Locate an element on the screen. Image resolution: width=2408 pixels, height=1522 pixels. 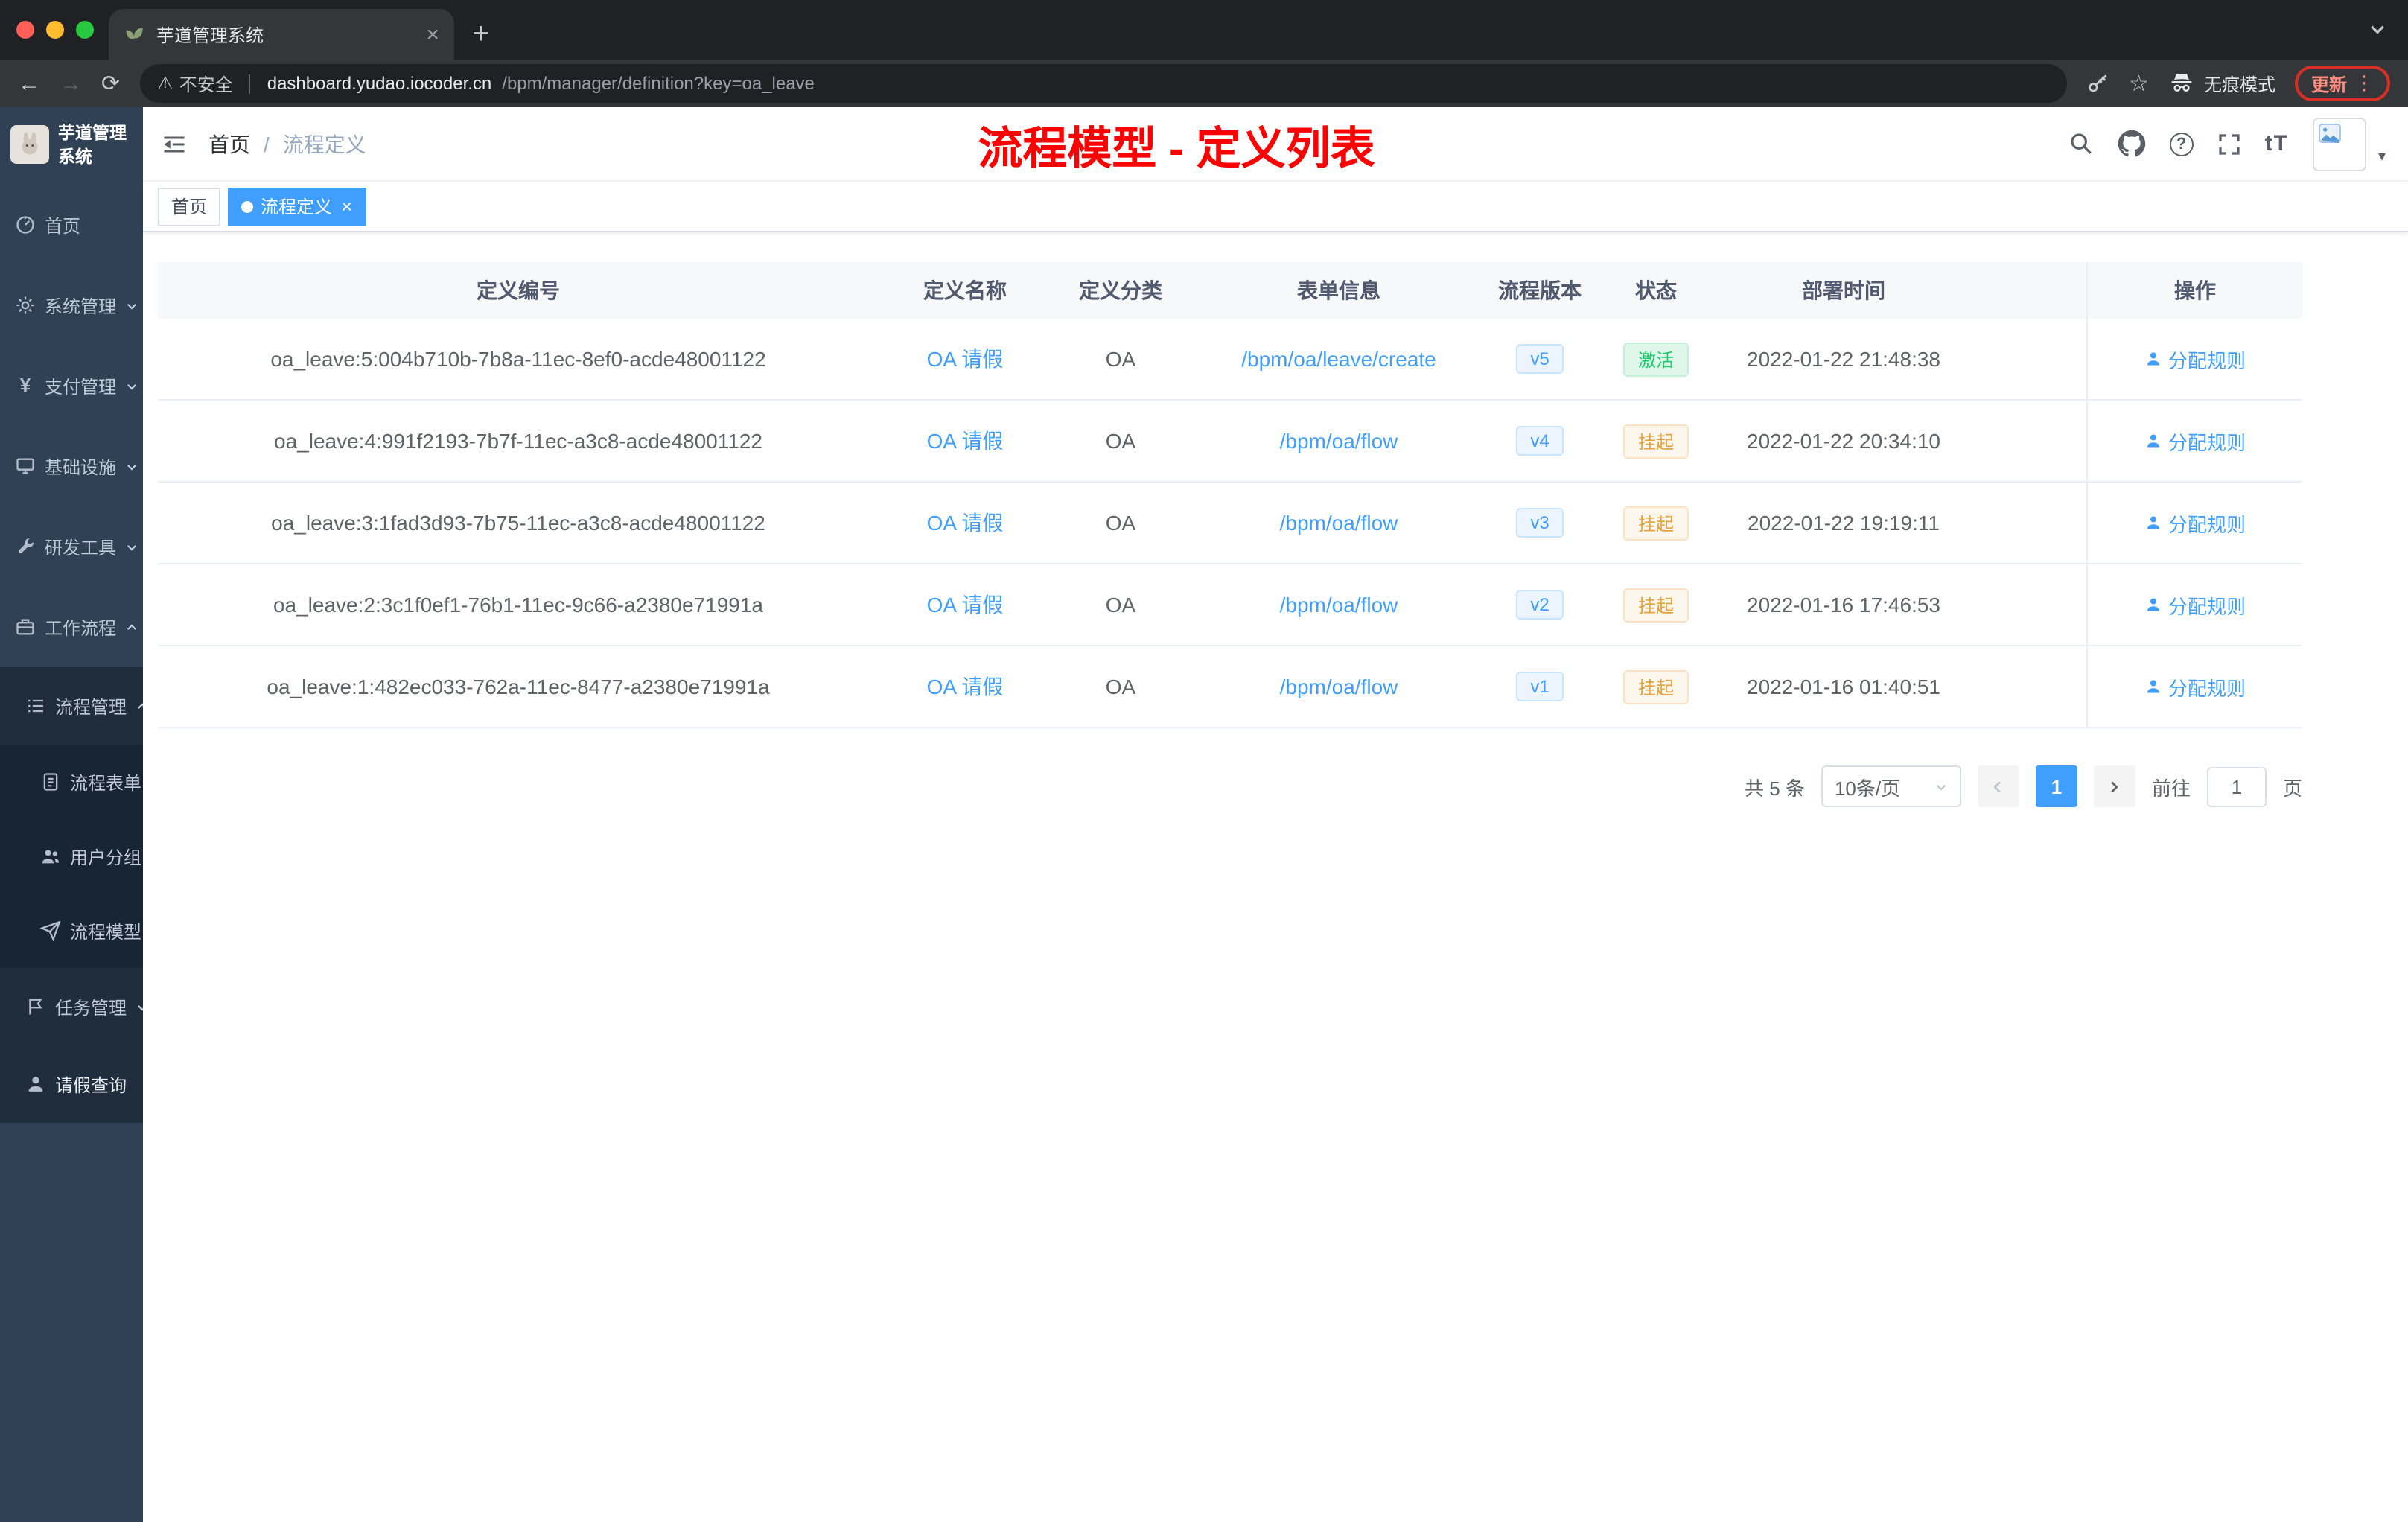
sidebar-item-home: 首页 is located at coordinates (71, 225).